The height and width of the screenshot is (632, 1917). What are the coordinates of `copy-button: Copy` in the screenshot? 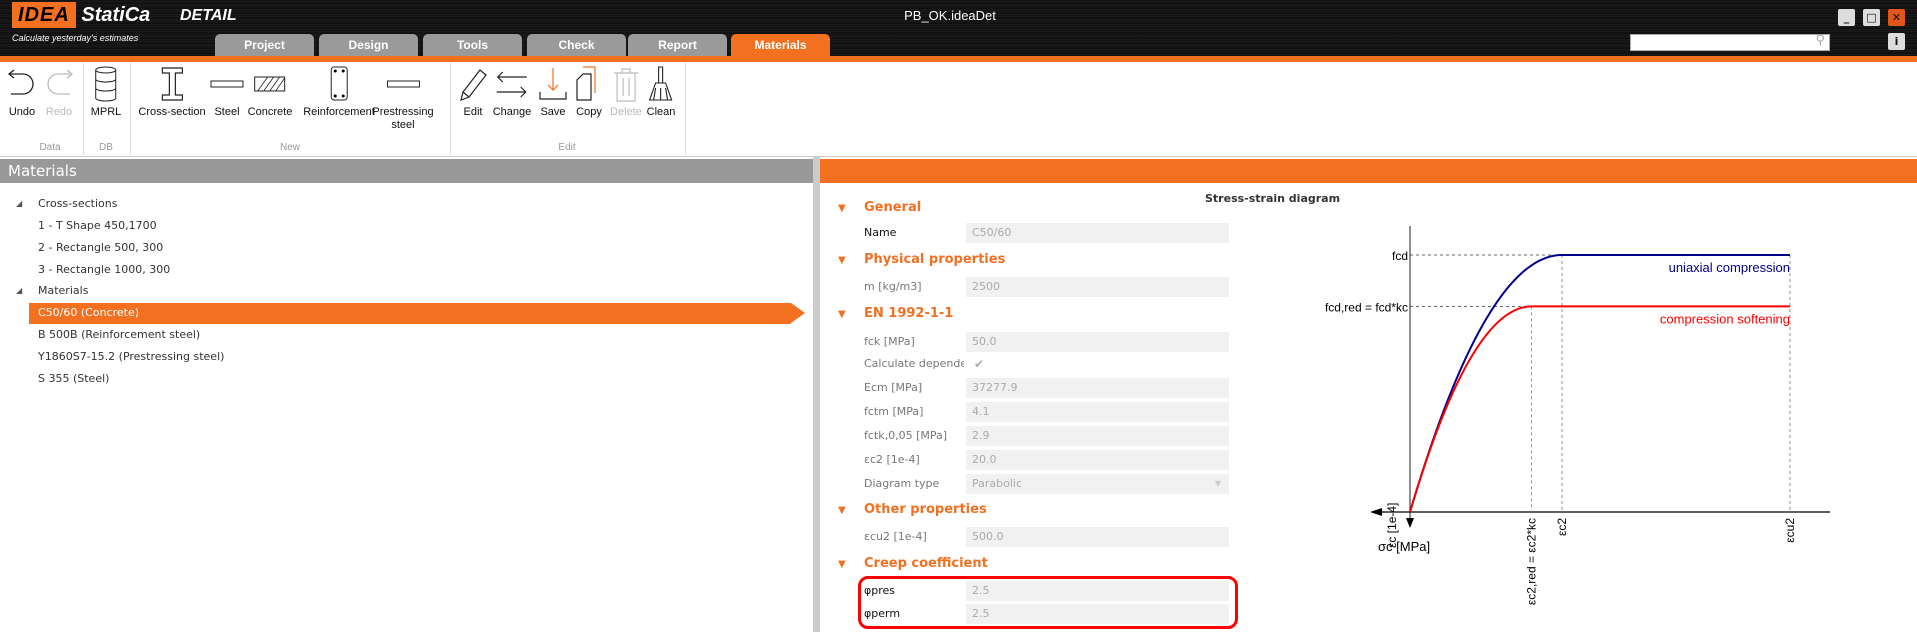 It's located at (589, 92).